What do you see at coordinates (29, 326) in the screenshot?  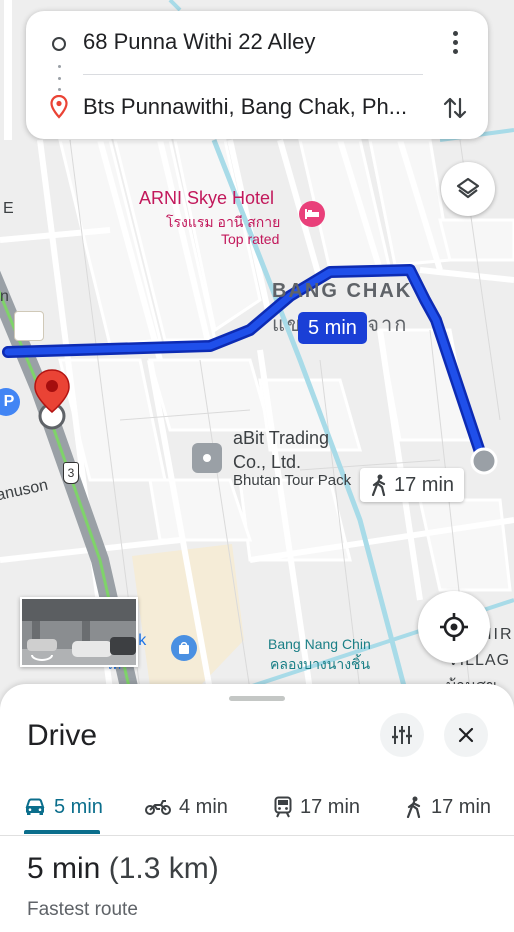 I see `business-logo-icon` at bounding box center [29, 326].